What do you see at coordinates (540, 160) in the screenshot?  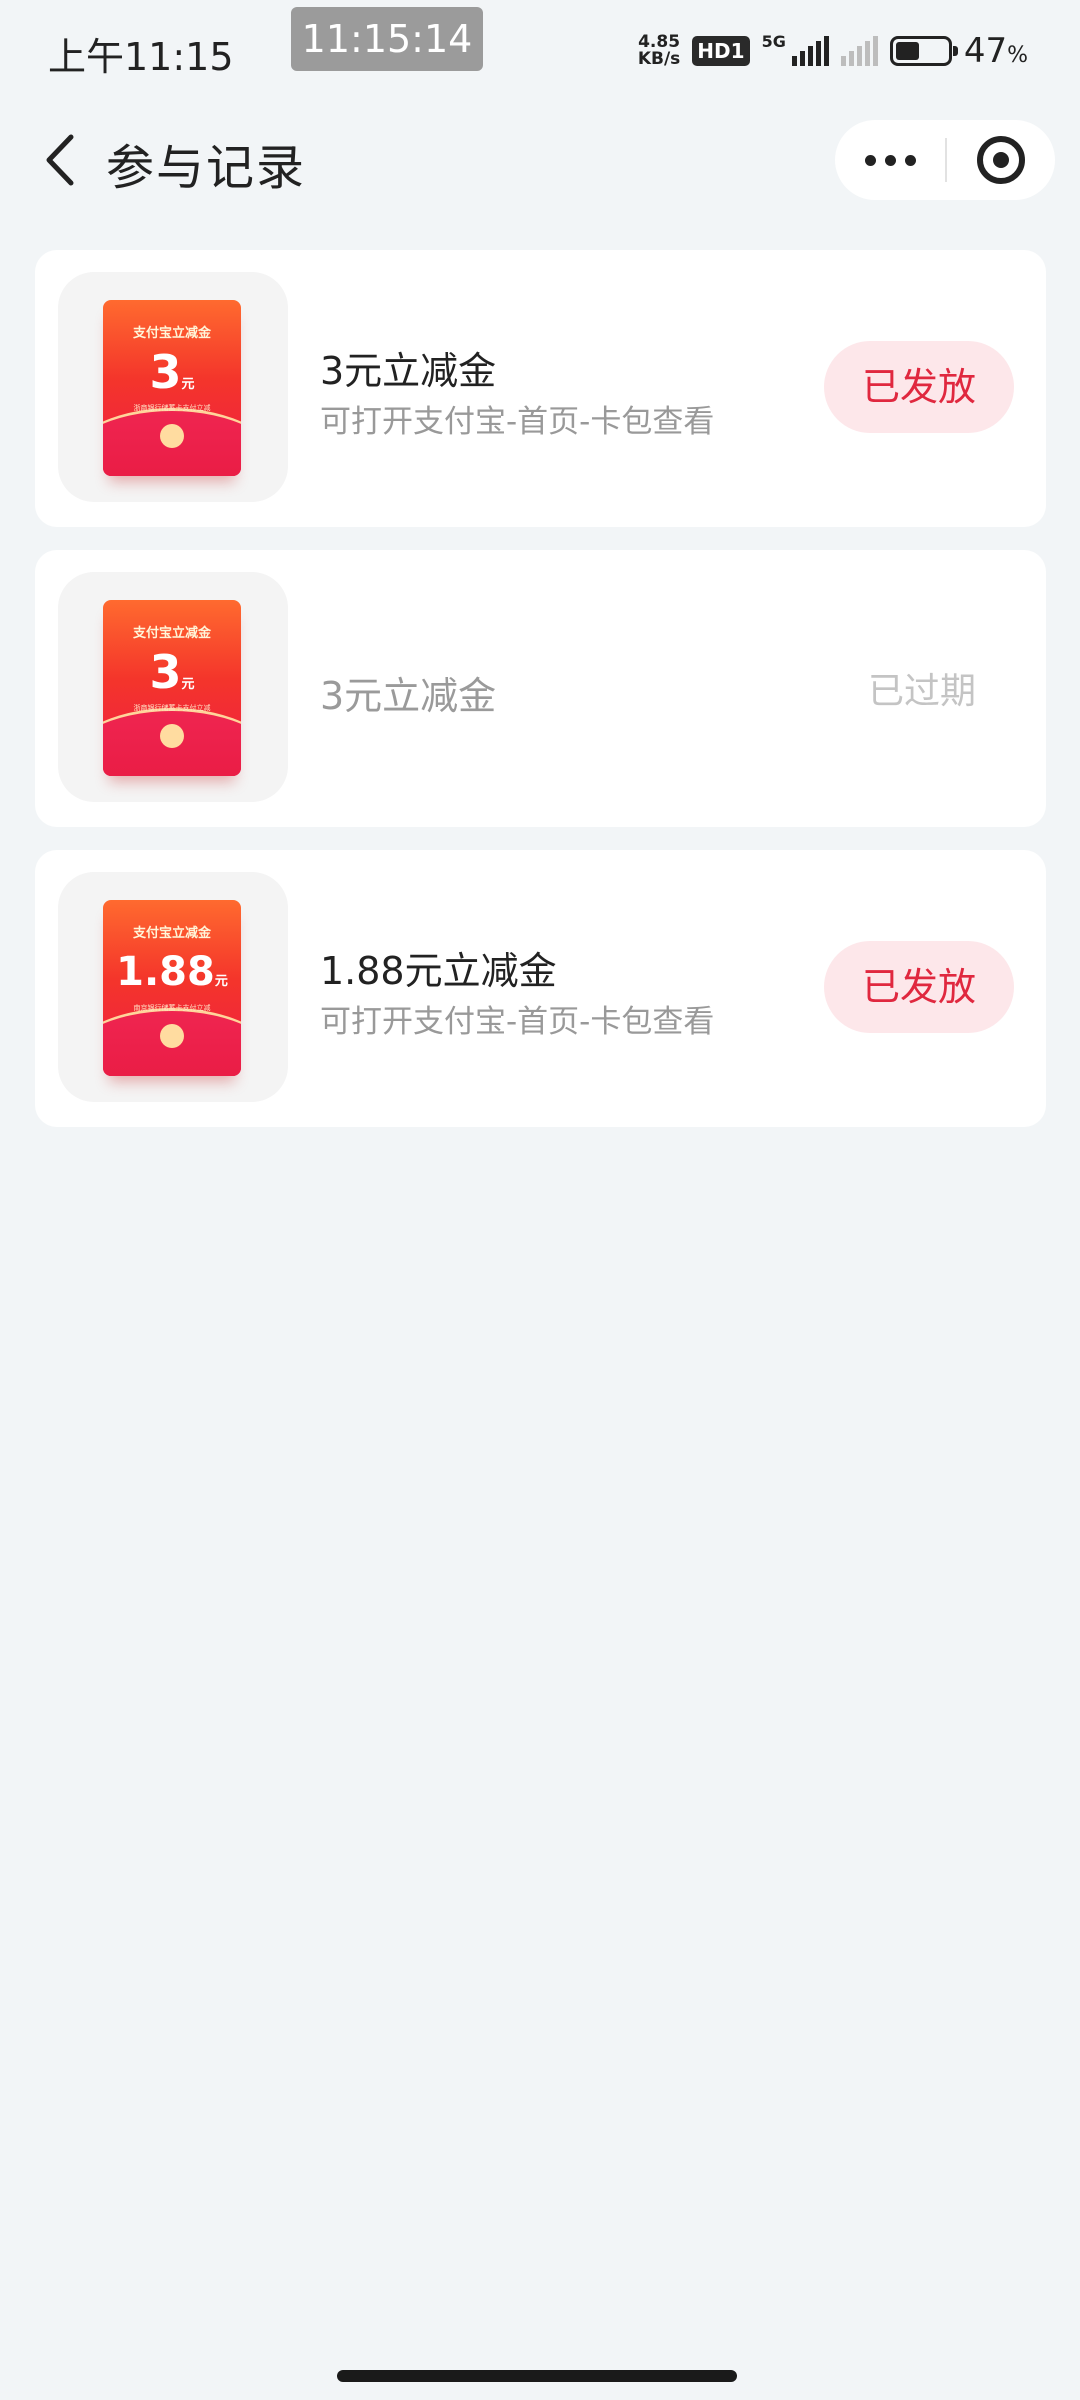 I see `page-header: 参与记录` at bounding box center [540, 160].